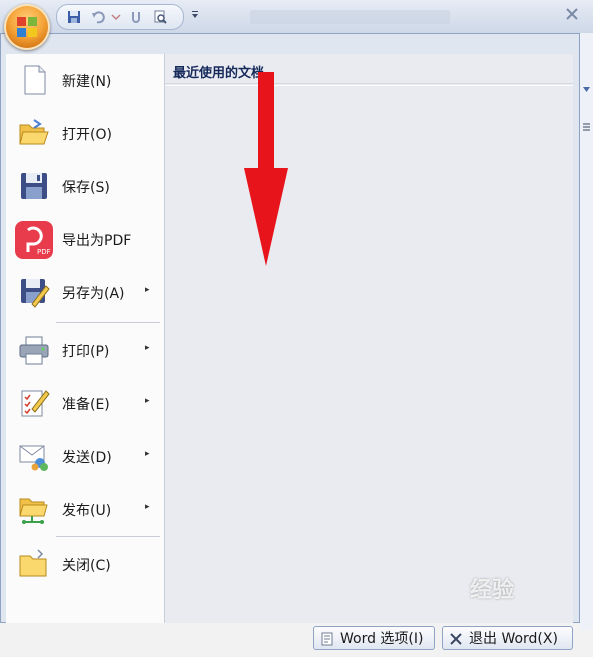 The height and width of the screenshot is (657, 593). Describe the element at coordinates (136, 17) in the screenshot. I see `redo-icon` at that location.